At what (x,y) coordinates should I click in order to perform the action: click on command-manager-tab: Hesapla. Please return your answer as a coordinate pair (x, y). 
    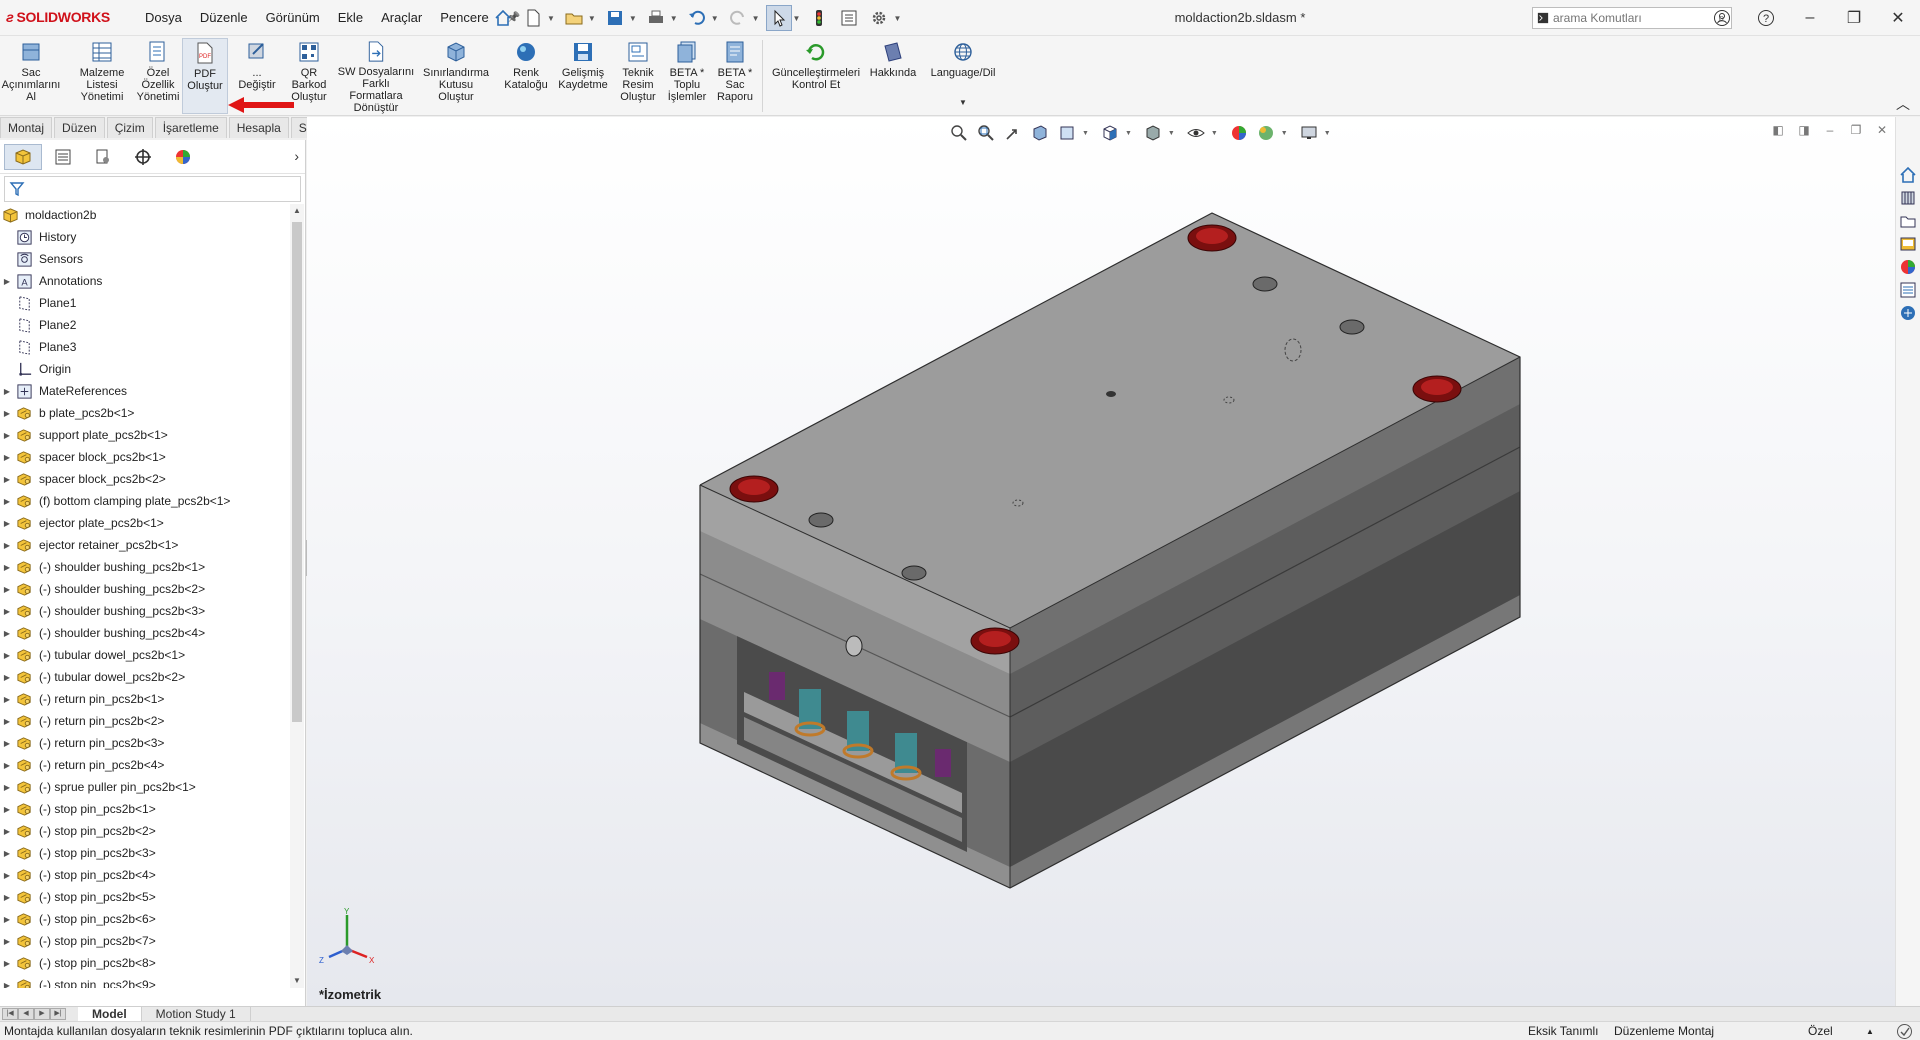
    Looking at the image, I should click on (258, 127).